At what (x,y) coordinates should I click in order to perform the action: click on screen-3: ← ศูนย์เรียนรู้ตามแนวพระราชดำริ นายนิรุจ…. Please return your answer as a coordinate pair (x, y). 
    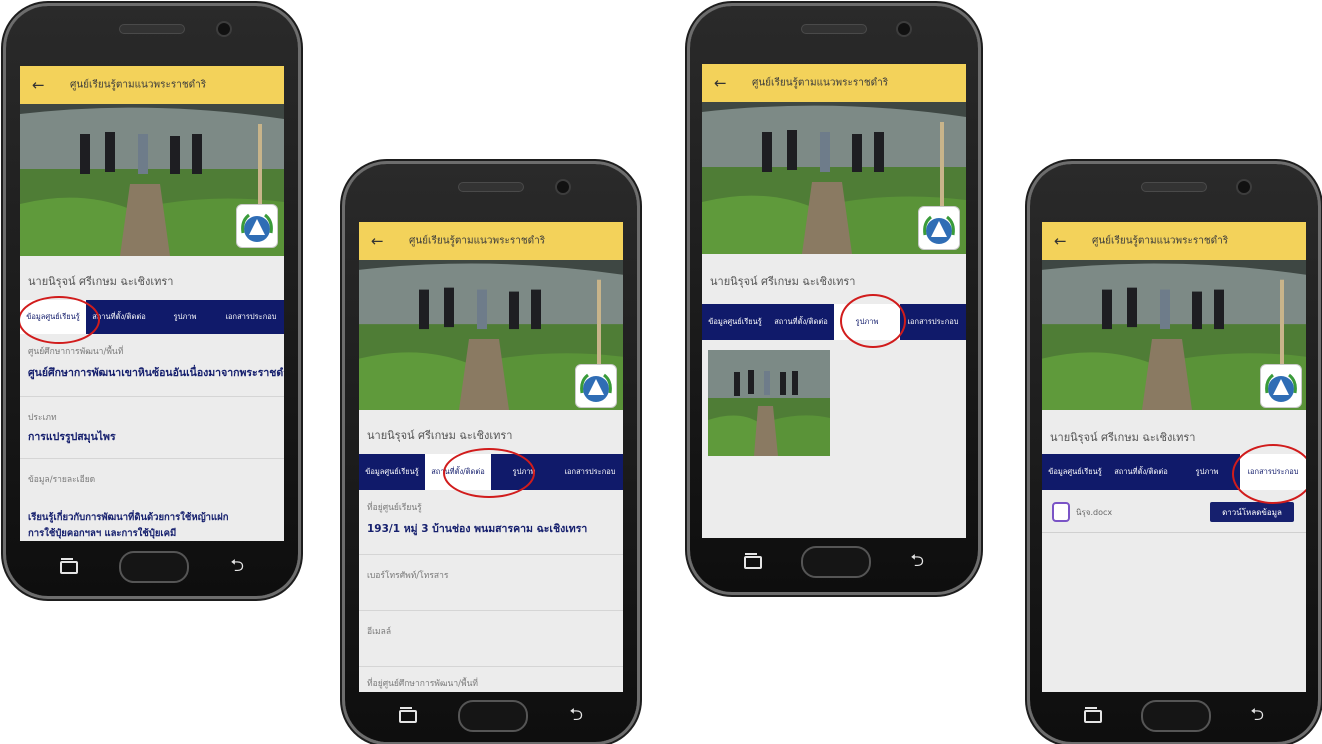
    Looking at the image, I should click on (834, 301).